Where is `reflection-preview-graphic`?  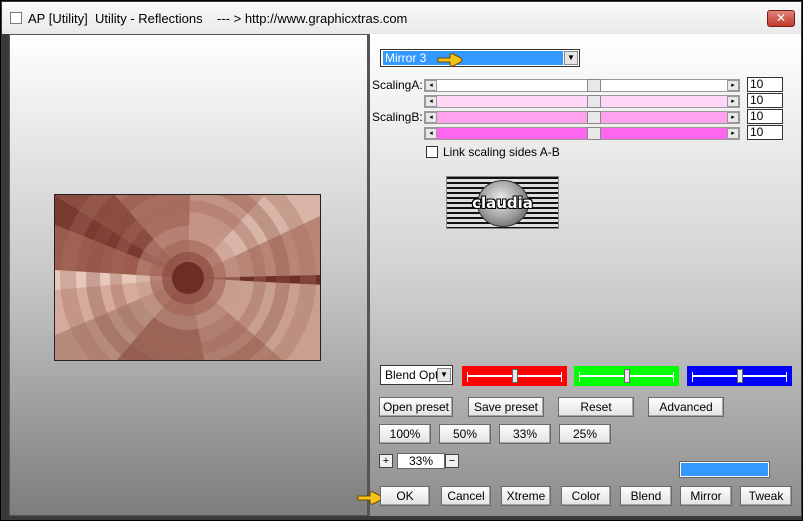
reflection-preview-graphic is located at coordinates (187, 277).